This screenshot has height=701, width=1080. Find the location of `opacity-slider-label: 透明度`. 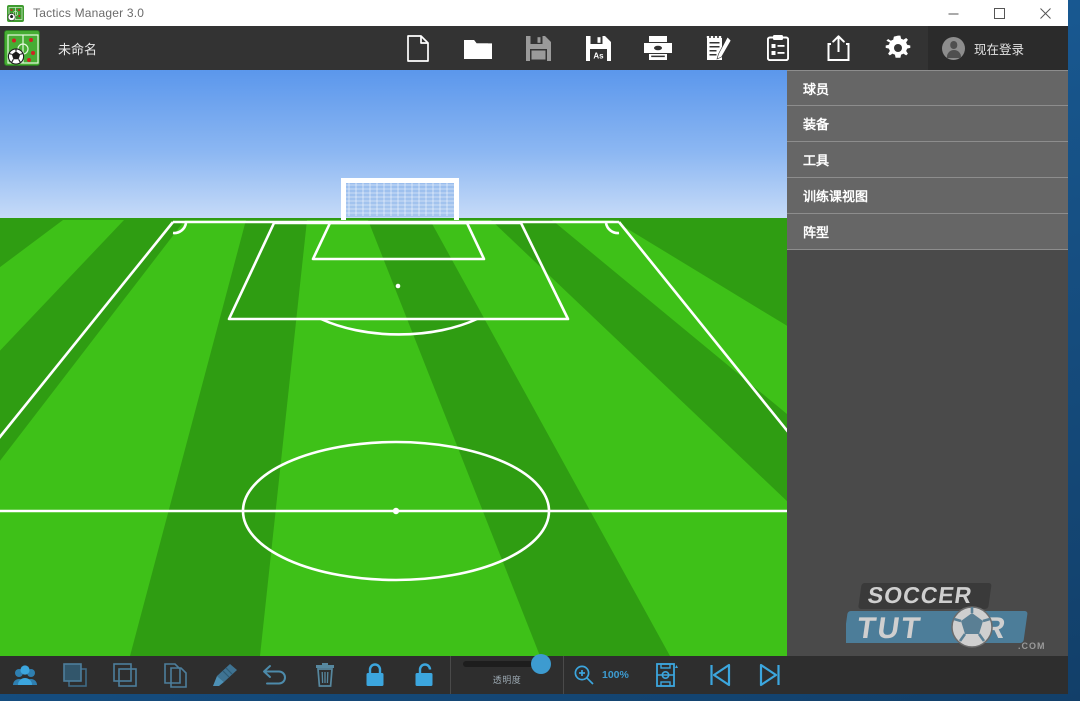

opacity-slider-label: 透明度 is located at coordinates (507, 679).